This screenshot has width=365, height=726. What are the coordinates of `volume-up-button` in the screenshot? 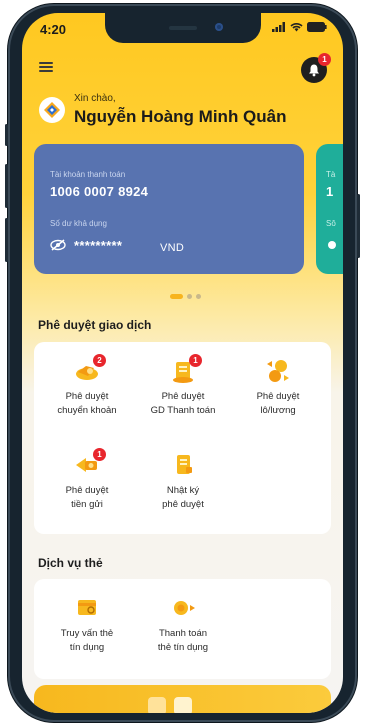 It's located at (6, 186).